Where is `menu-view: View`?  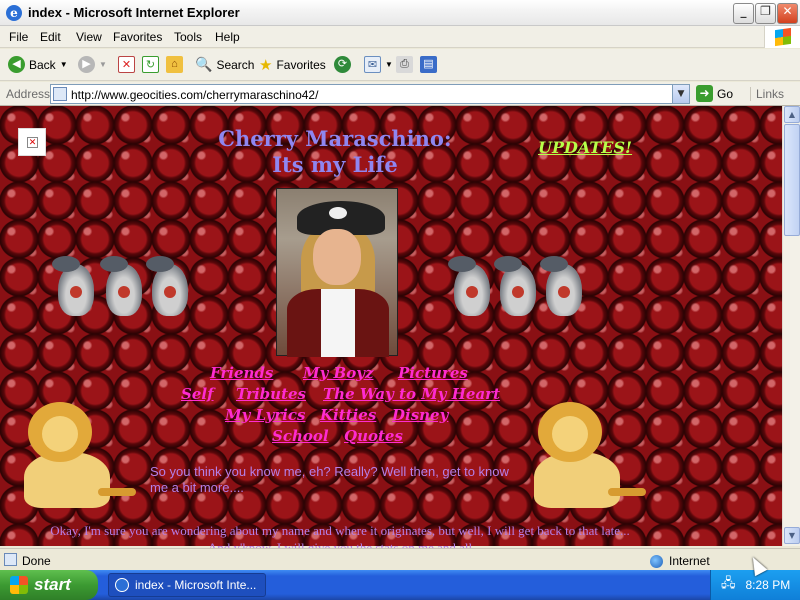
menu-view: View is located at coordinates (89, 37).